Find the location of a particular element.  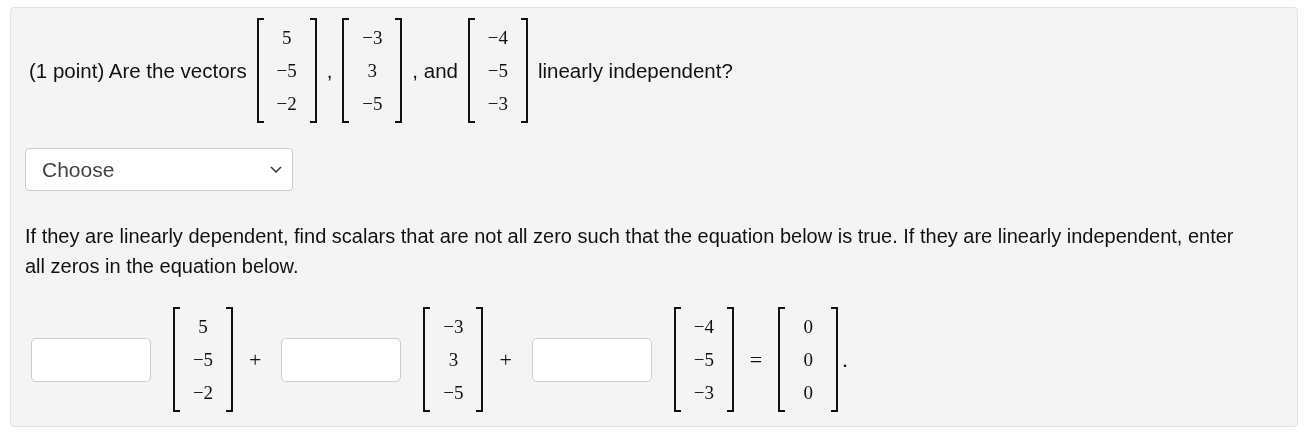

answer-dropdown: Choose is located at coordinates (159, 169).